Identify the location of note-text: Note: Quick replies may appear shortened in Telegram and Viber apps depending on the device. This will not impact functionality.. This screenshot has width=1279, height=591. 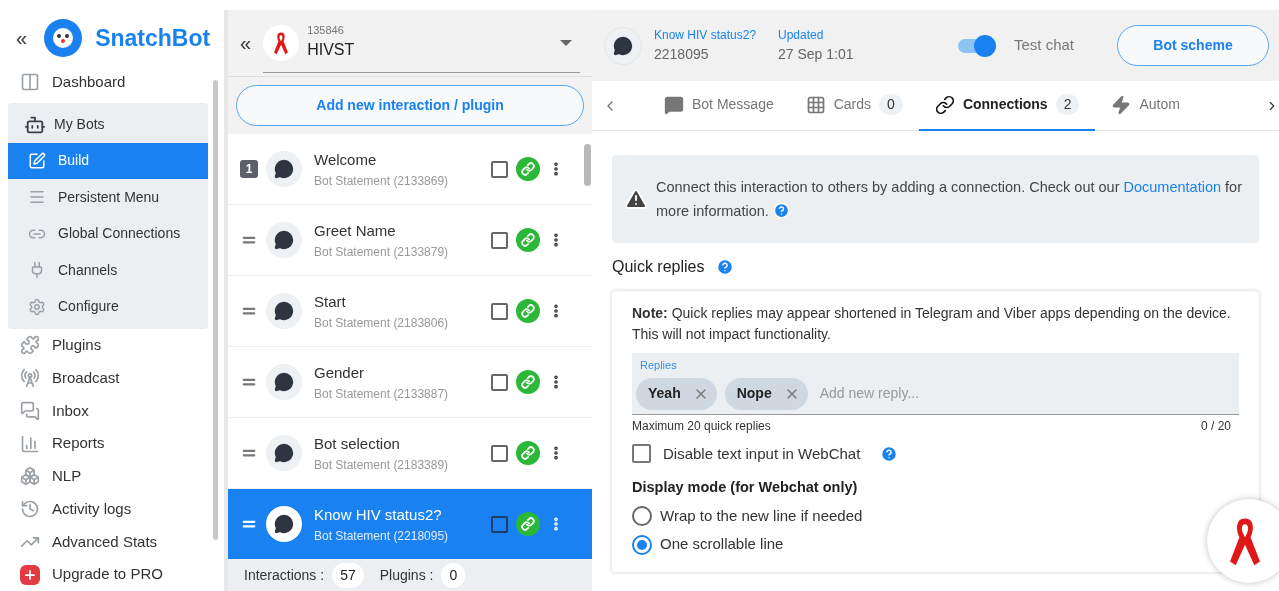
(932, 324).